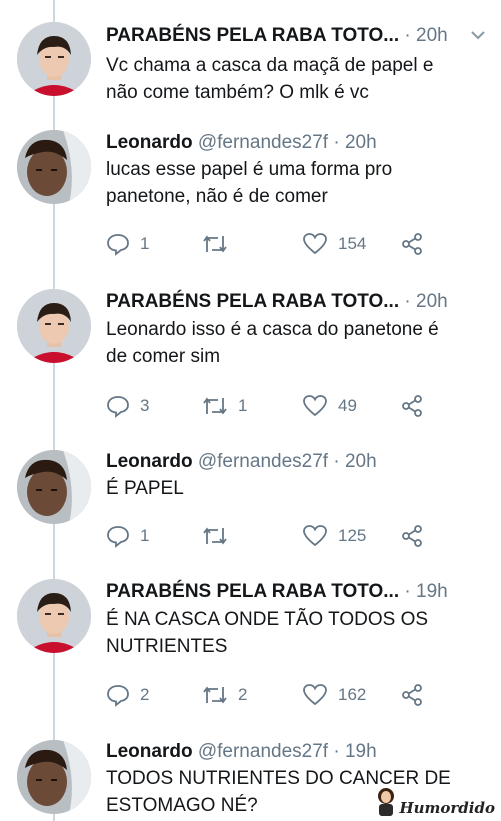 This screenshot has height=821, width=501. What do you see at coordinates (329, 406) in the screenshot?
I see `like-button: 49` at bounding box center [329, 406].